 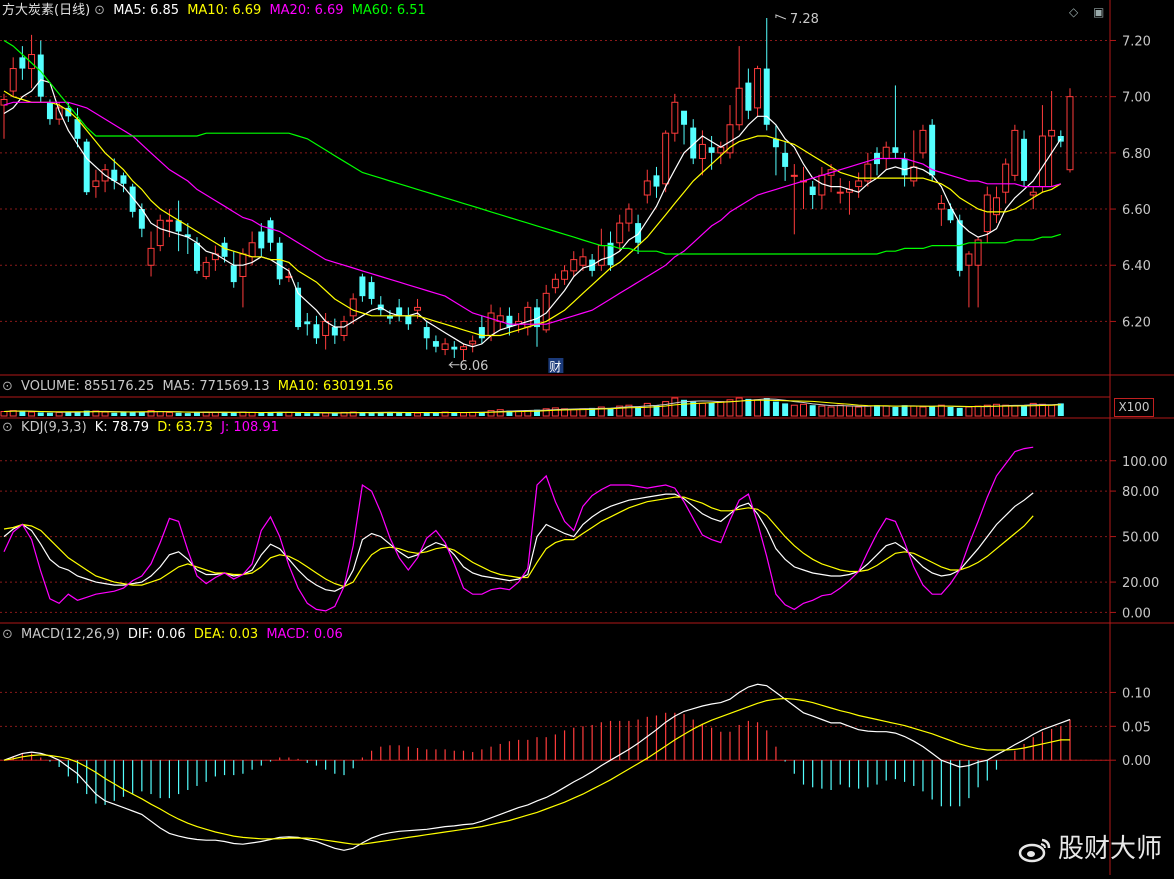 I want to click on tick-label-price-0: 7.20, so click(x=1136, y=41).